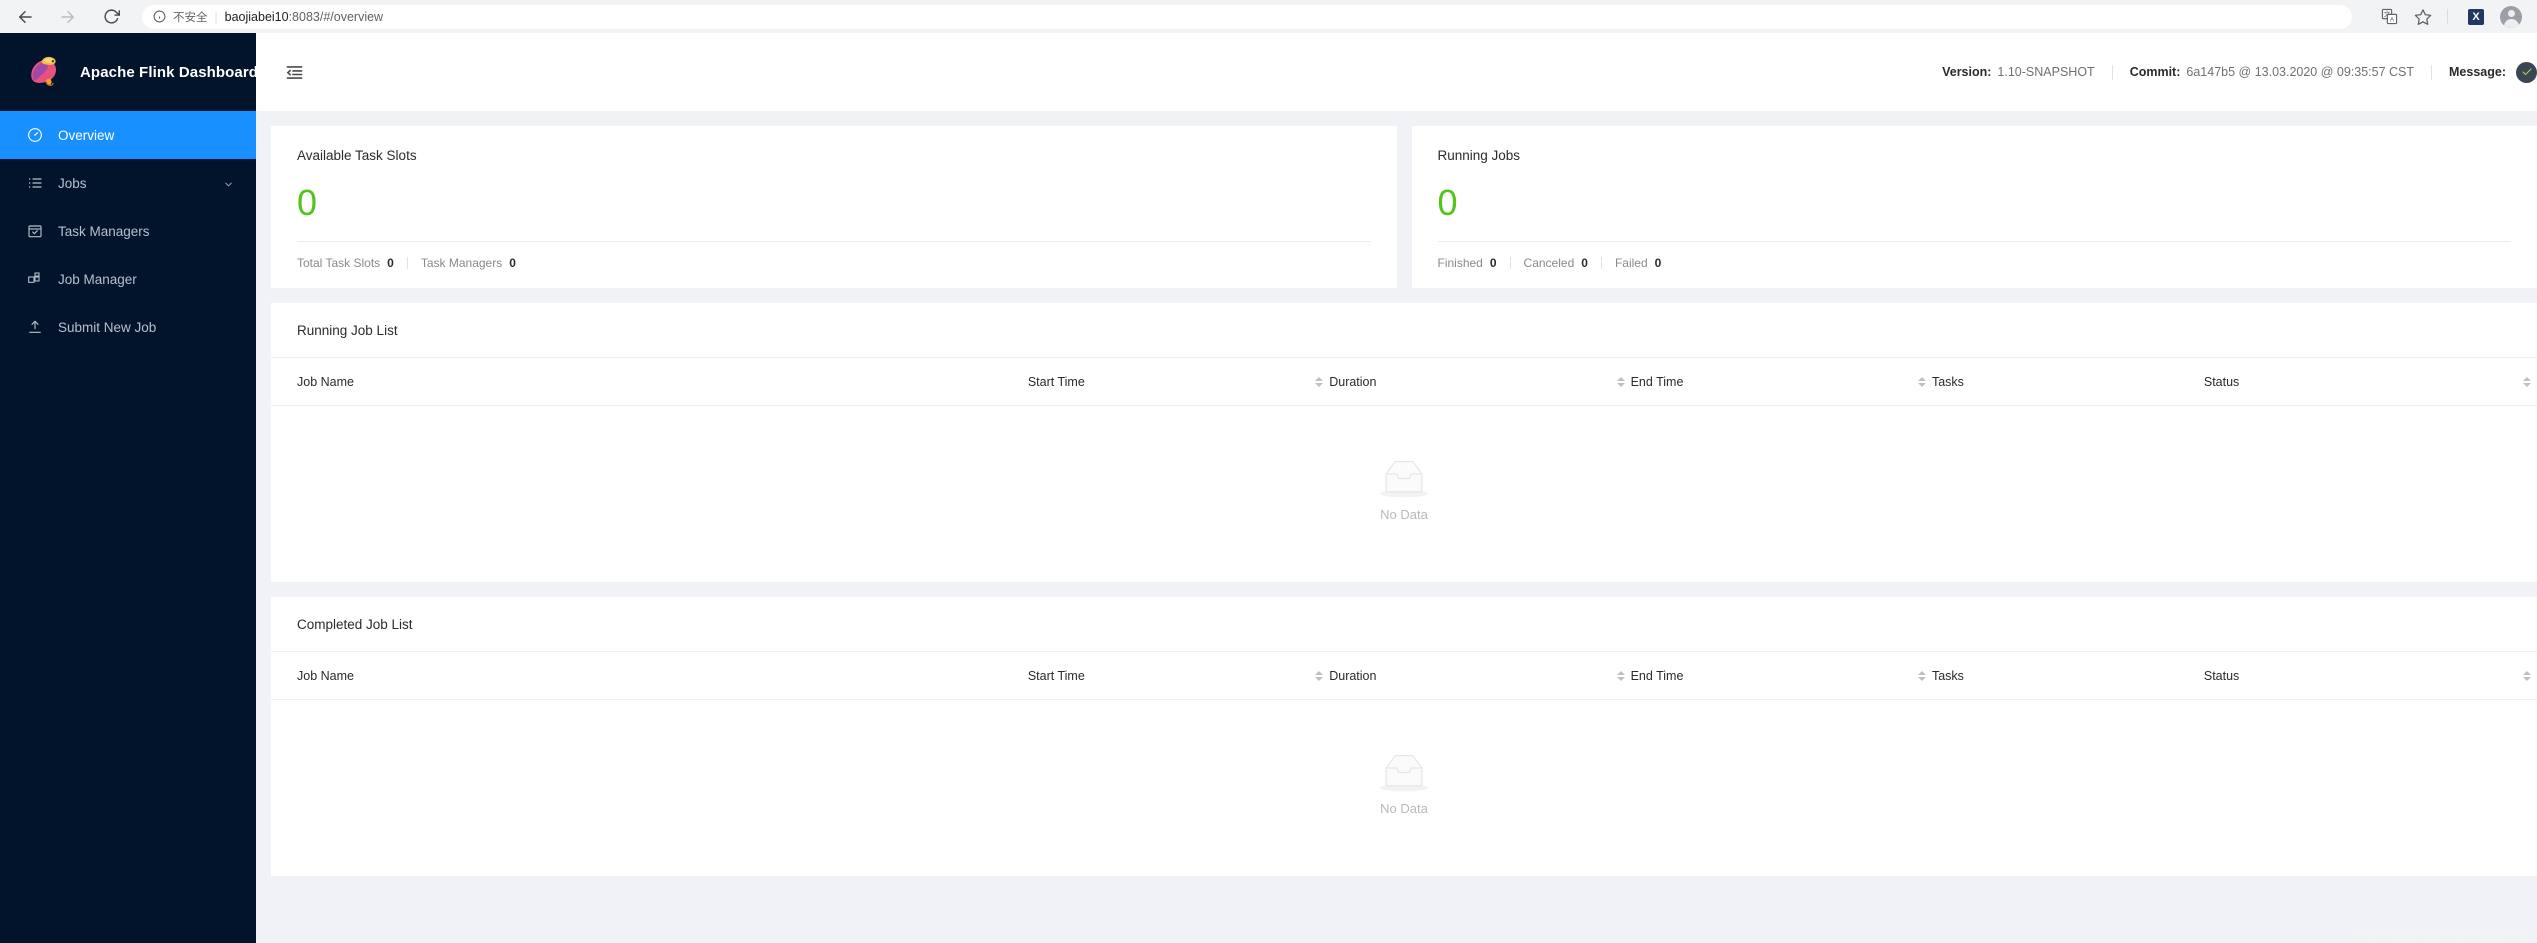 The width and height of the screenshot is (2537, 943). What do you see at coordinates (128, 183) in the screenshot?
I see `sidebar-item-jobs: Jobs` at bounding box center [128, 183].